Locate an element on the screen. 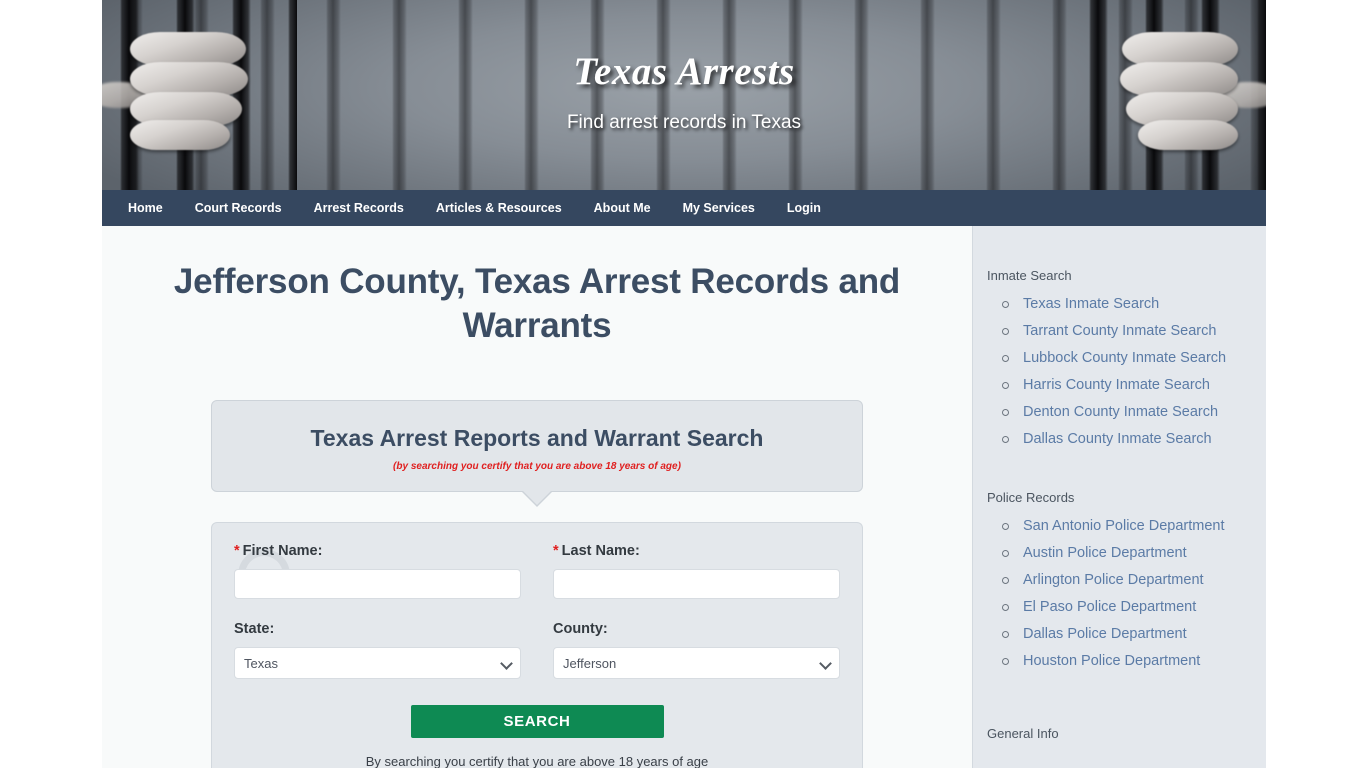 This screenshot has width=1366, height=768. sidebar-link-san-antonio-pd: San Antonio Police Department is located at coordinates (1124, 526).